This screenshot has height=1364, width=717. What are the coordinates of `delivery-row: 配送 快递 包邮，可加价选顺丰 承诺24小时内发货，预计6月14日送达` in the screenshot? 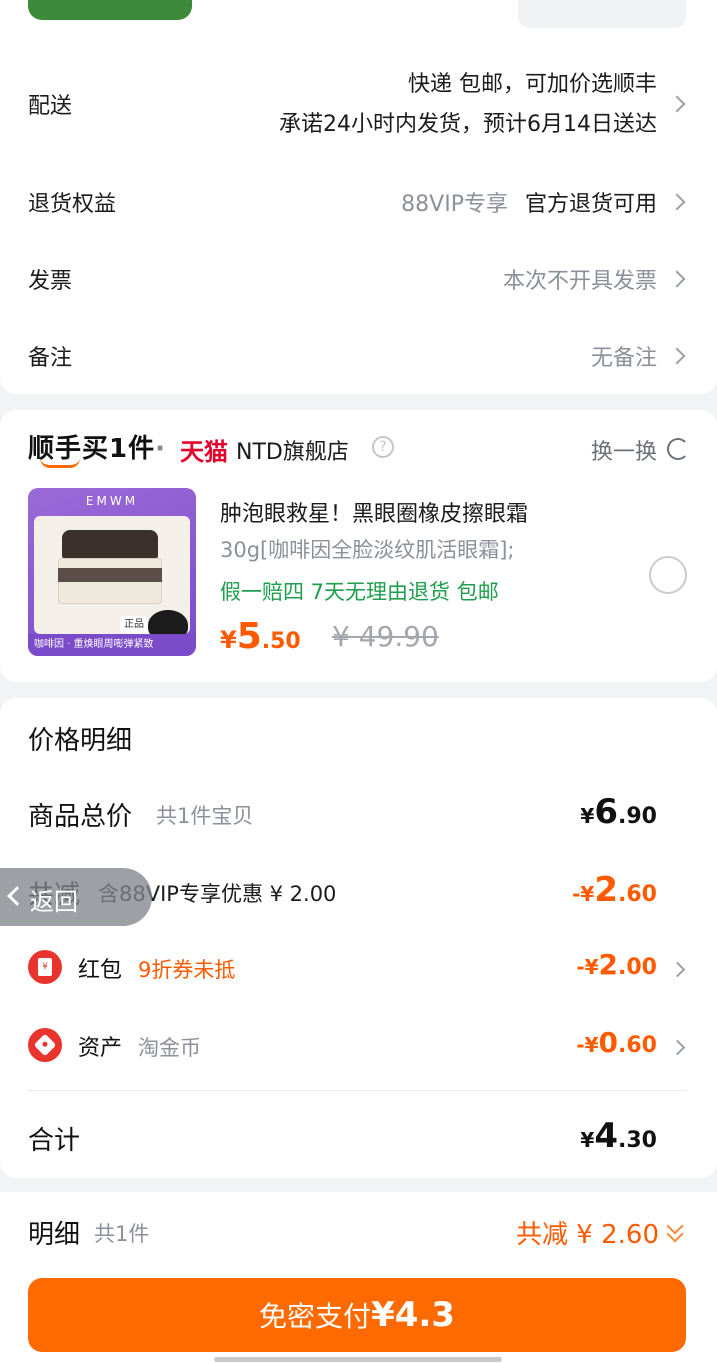 It's located at (358, 104).